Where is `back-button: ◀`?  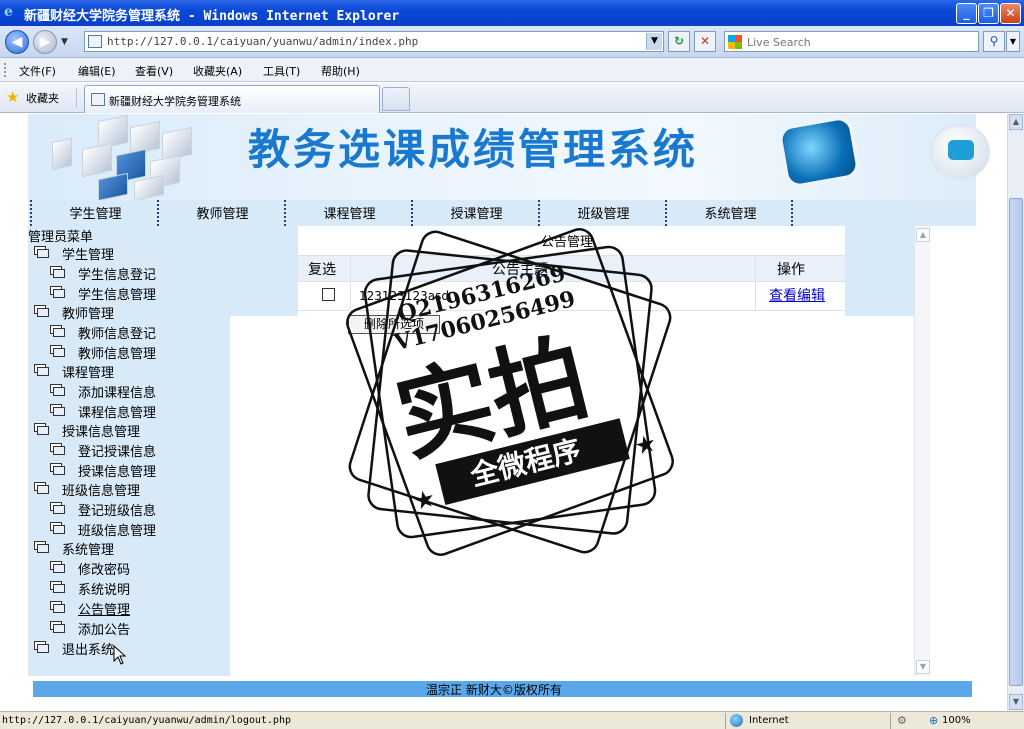
back-button: ◀ is located at coordinates (17, 42).